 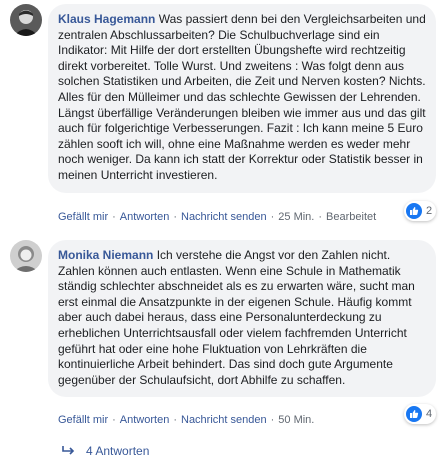 I want to click on avatar-klaus-hagemann, so click(x=26, y=20).